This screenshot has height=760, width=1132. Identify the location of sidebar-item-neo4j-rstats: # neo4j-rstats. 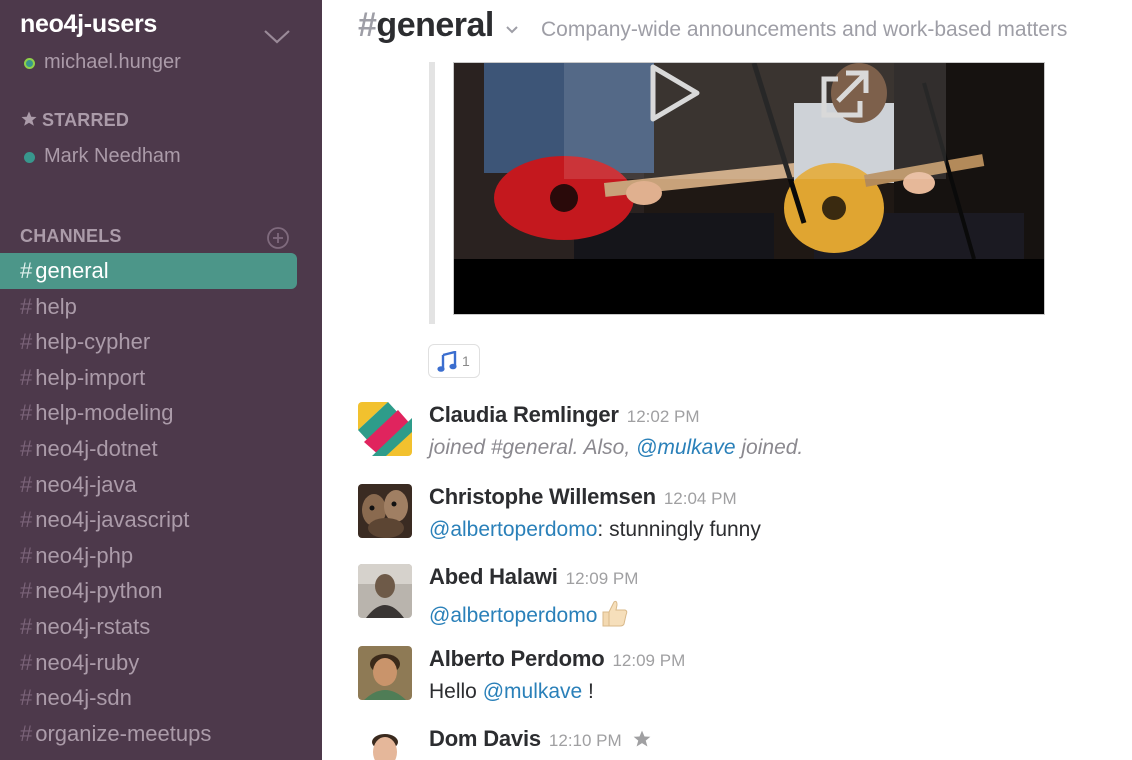
(148, 627).